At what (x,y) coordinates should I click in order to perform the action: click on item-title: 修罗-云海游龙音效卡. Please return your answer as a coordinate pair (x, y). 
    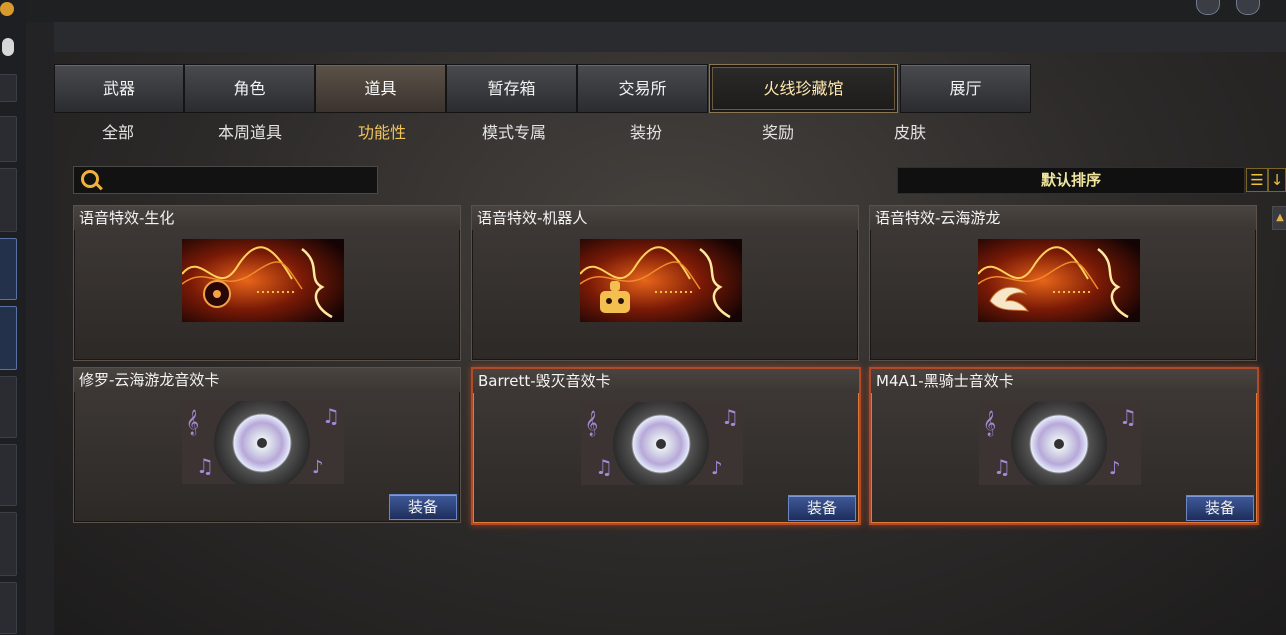
    Looking at the image, I should click on (149, 380).